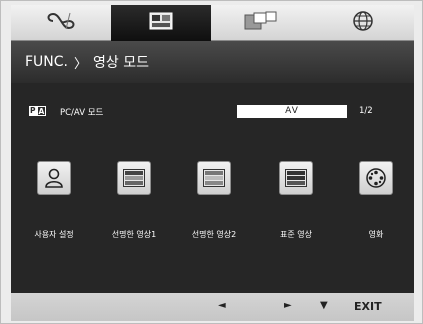 This screenshot has width=423, height=324. I want to click on tab-picture, so click(61, 23).